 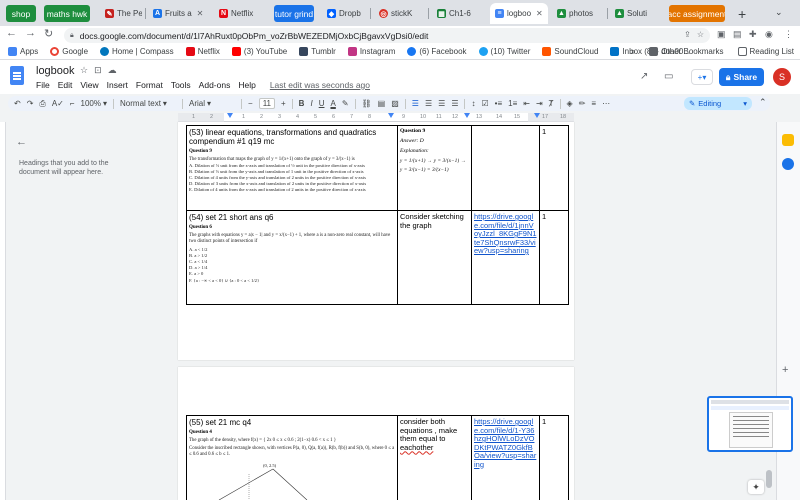 I want to click on menu-format: Format, so click(x=149, y=85).